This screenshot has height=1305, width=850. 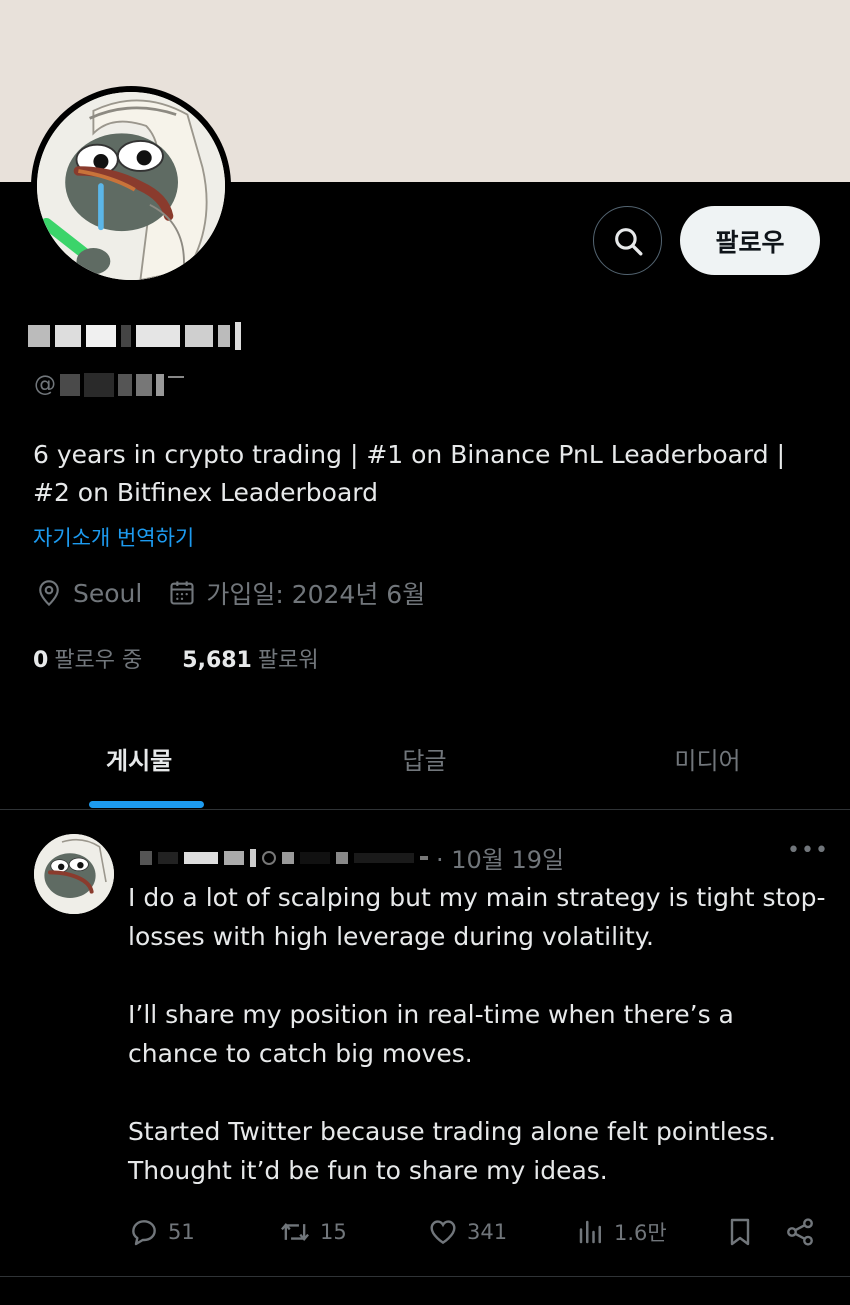 What do you see at coordinates (808, 850) in the screenshot?
I see `more-options-icon: •••` at bounding box center [808, 850].